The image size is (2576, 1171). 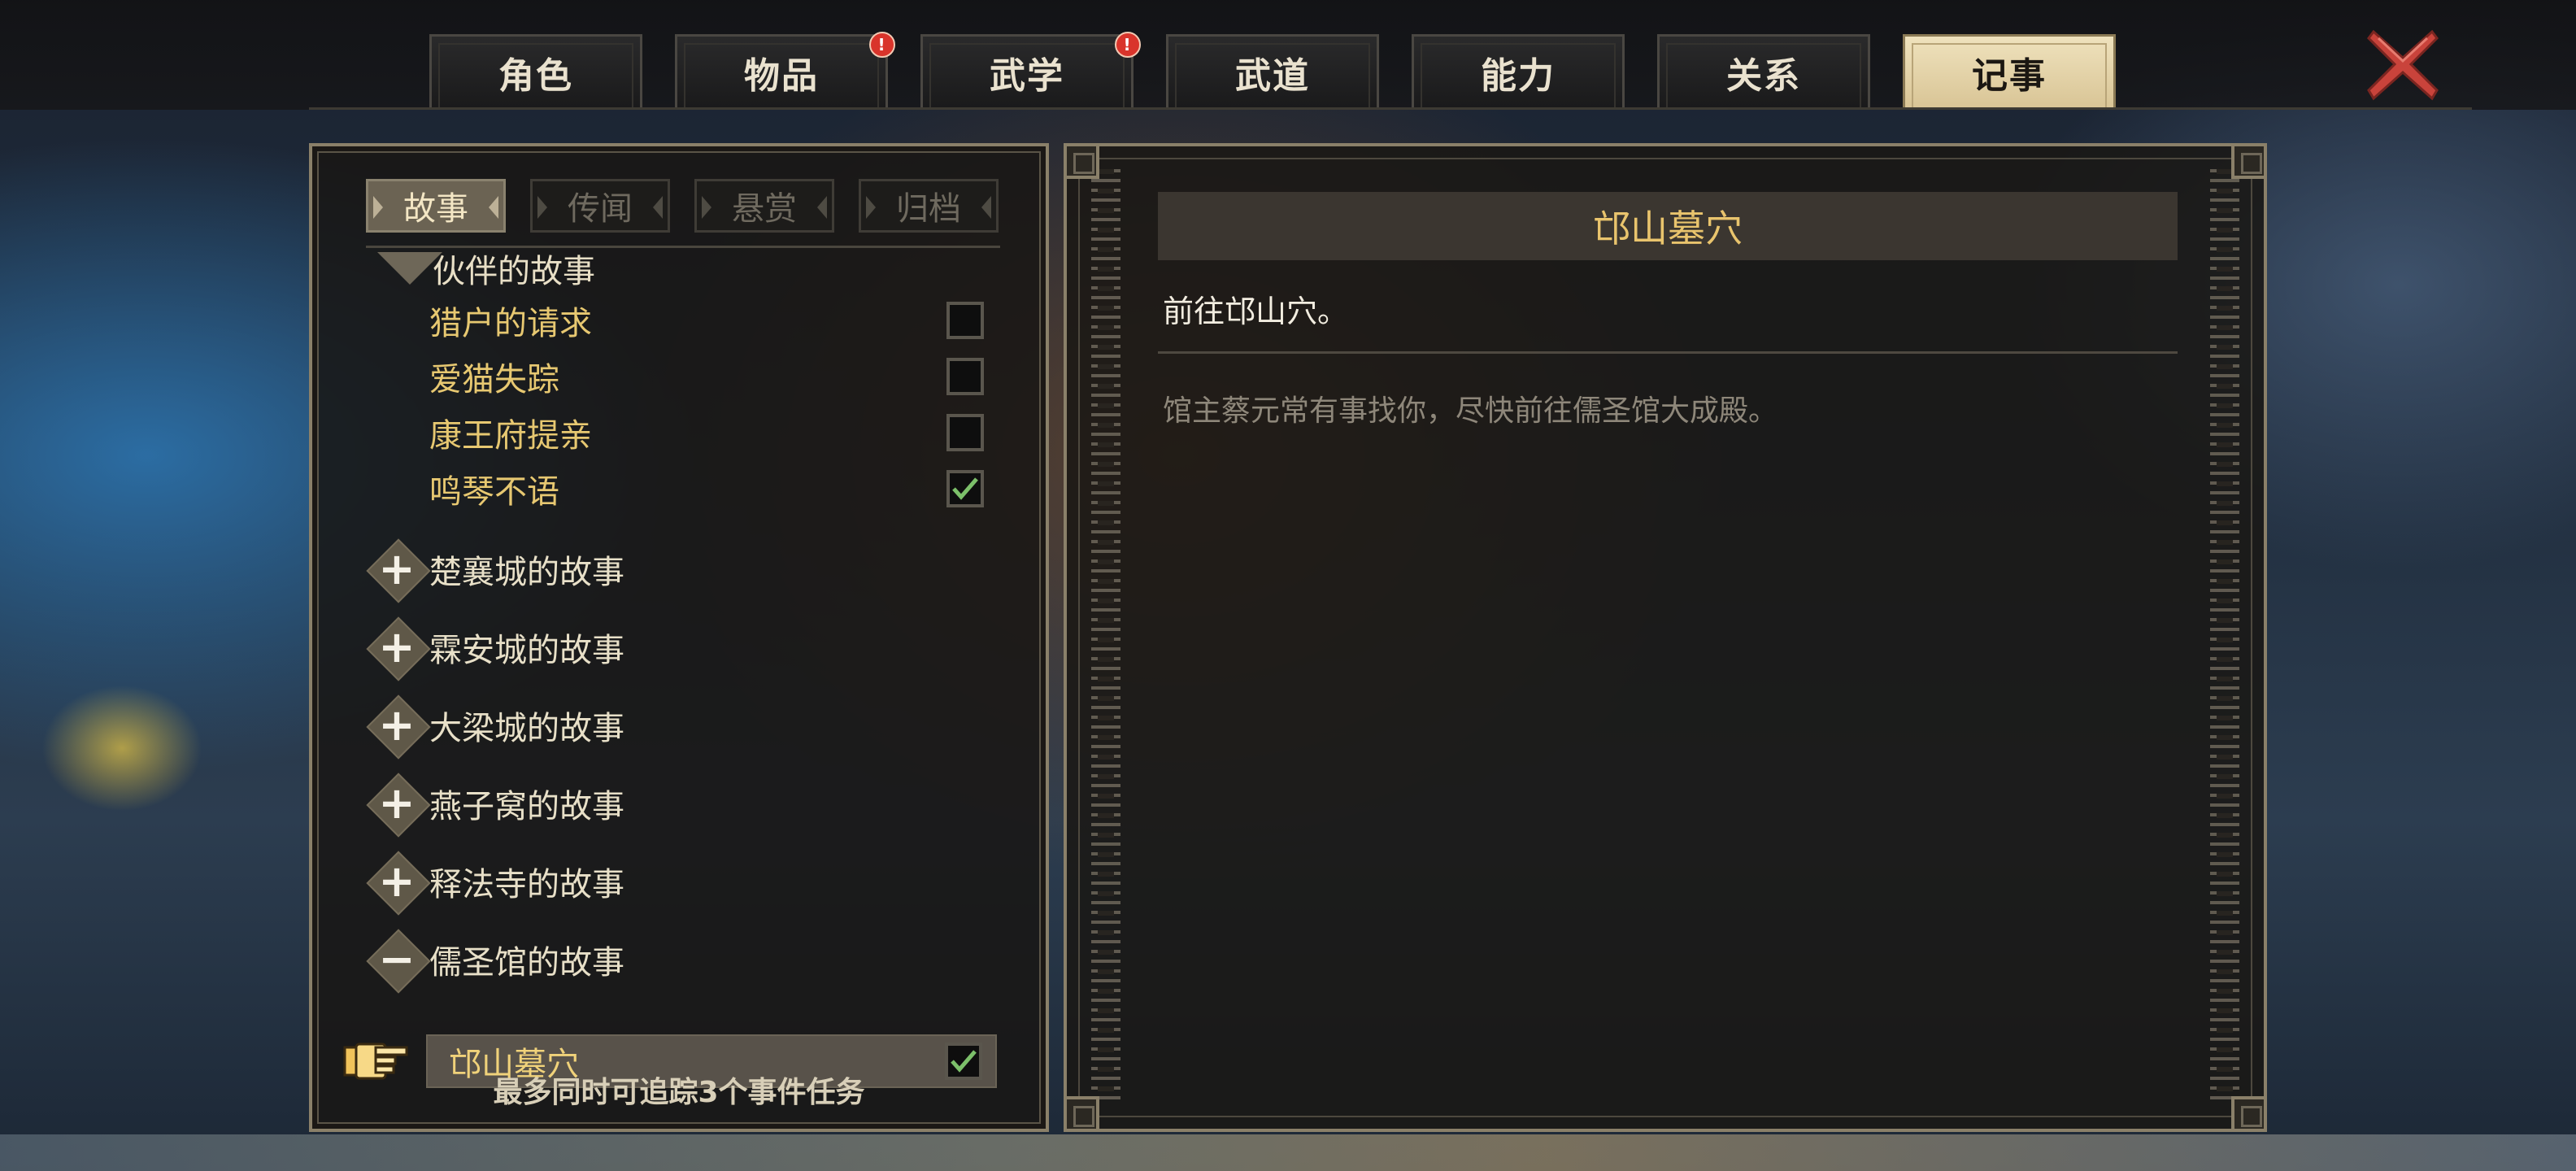 I want to click on tab-martial-arts: 武学!, so click(x=1031, y=69).